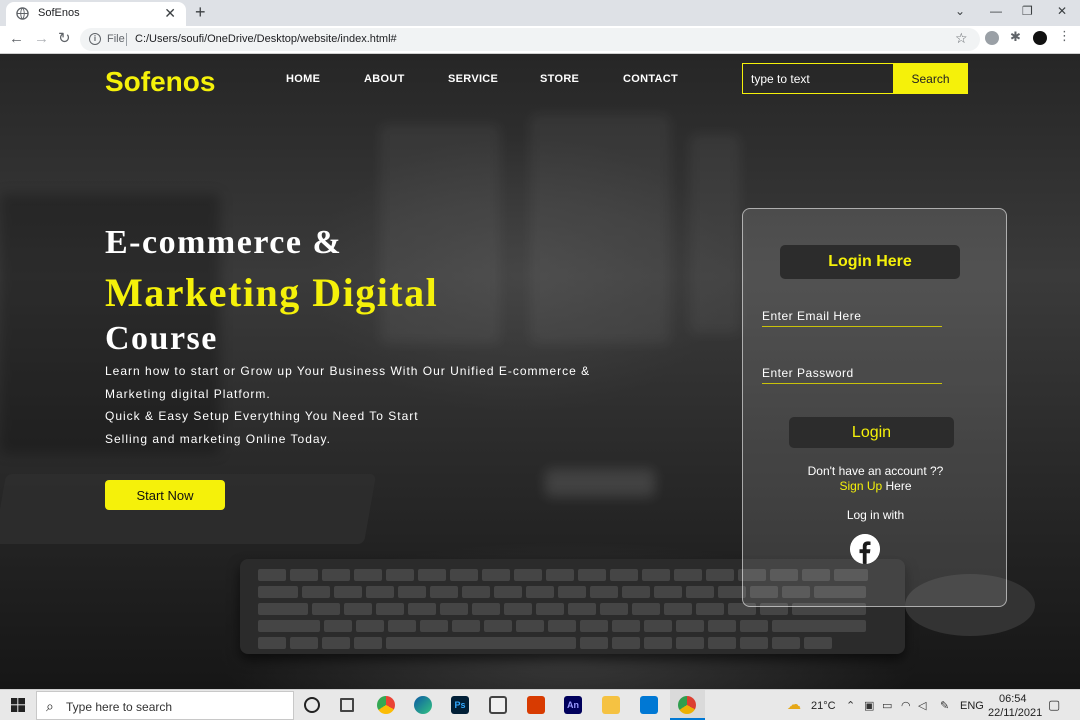  I want to click on forward-icon: →, so click(41, 39).